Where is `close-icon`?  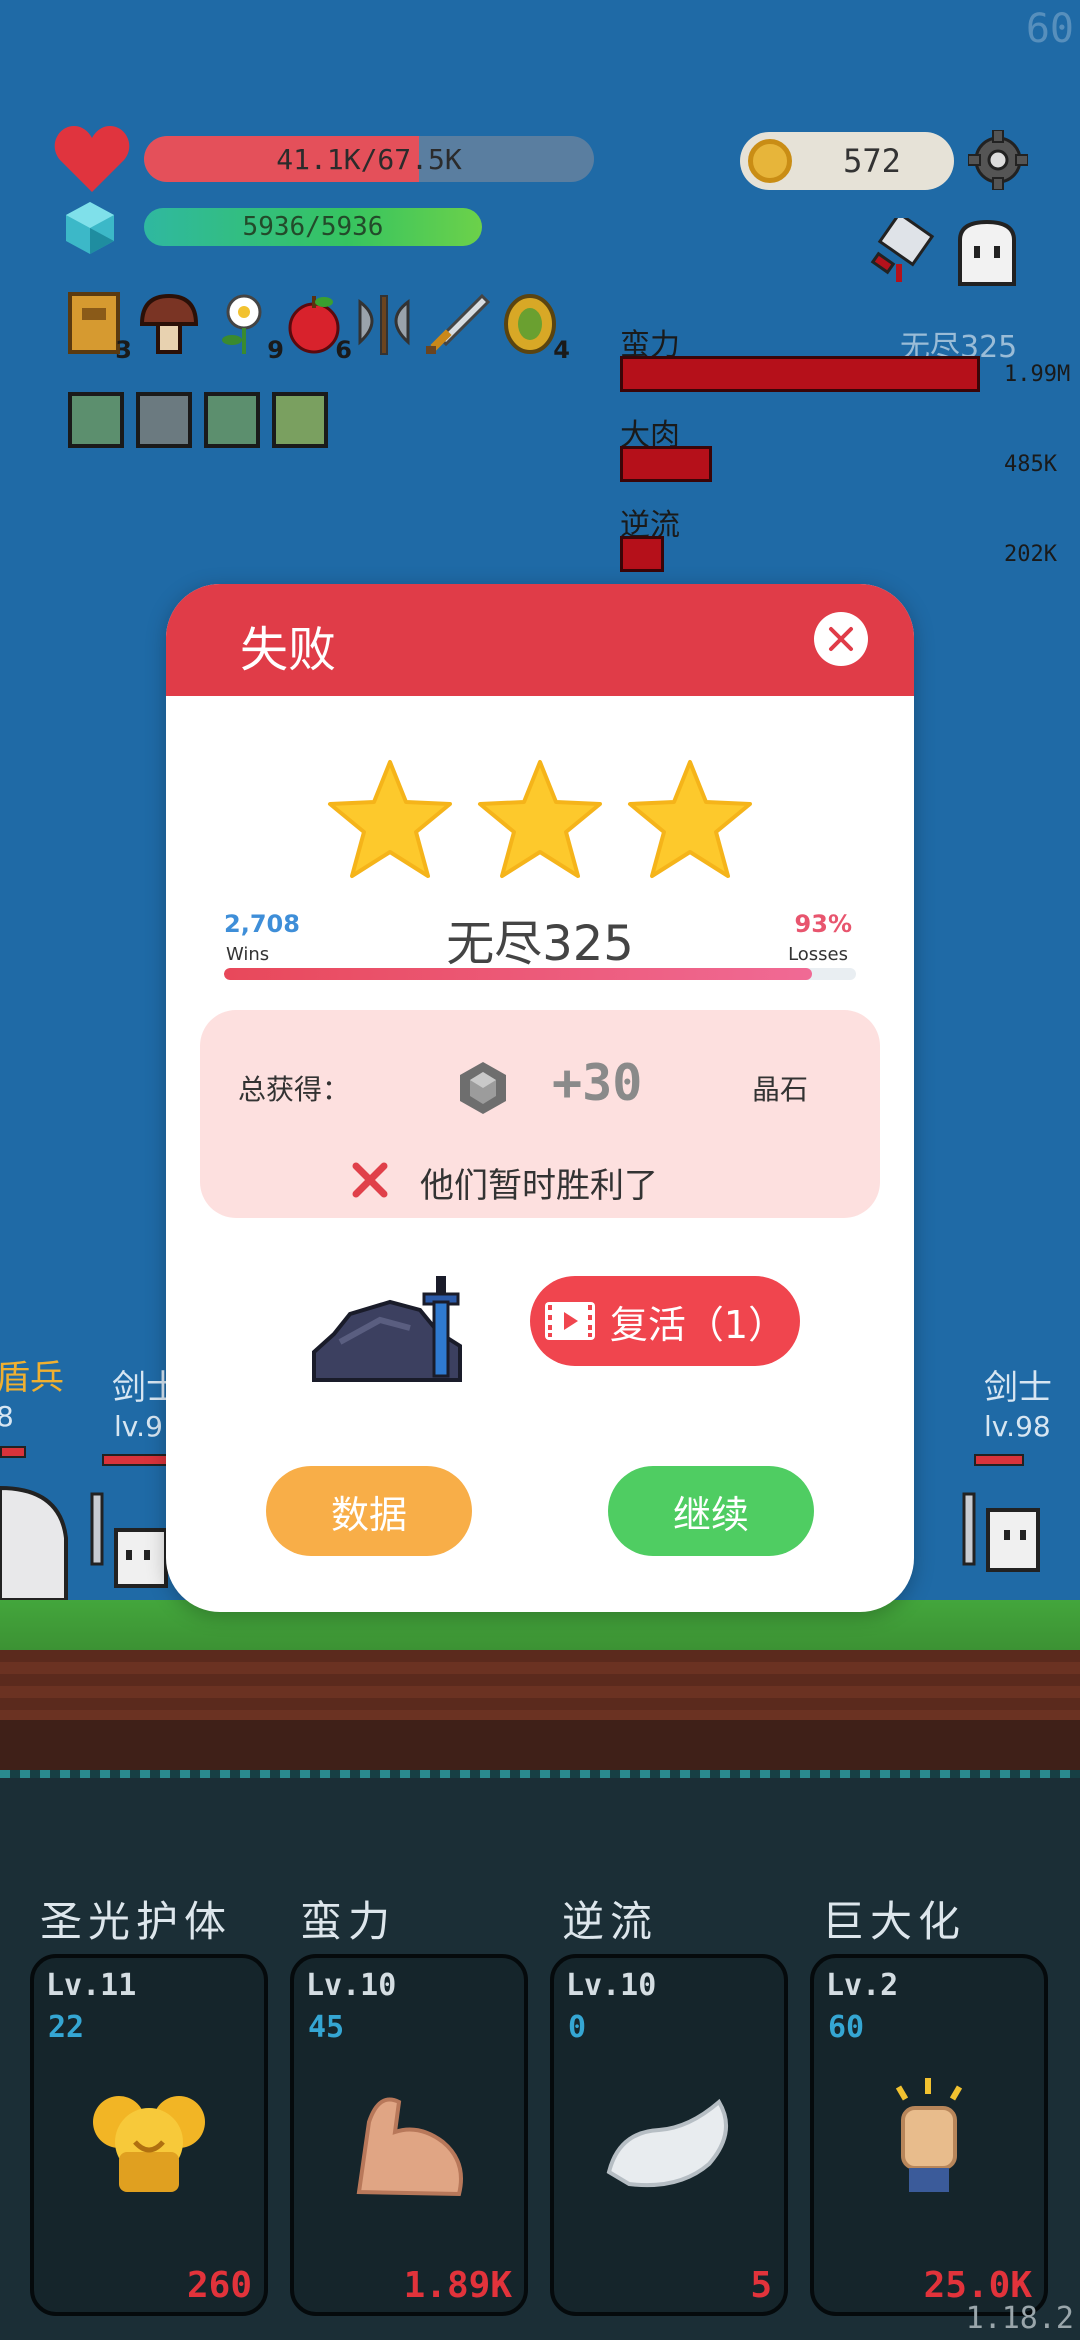 close-icon is located at coordinates (841, 639).